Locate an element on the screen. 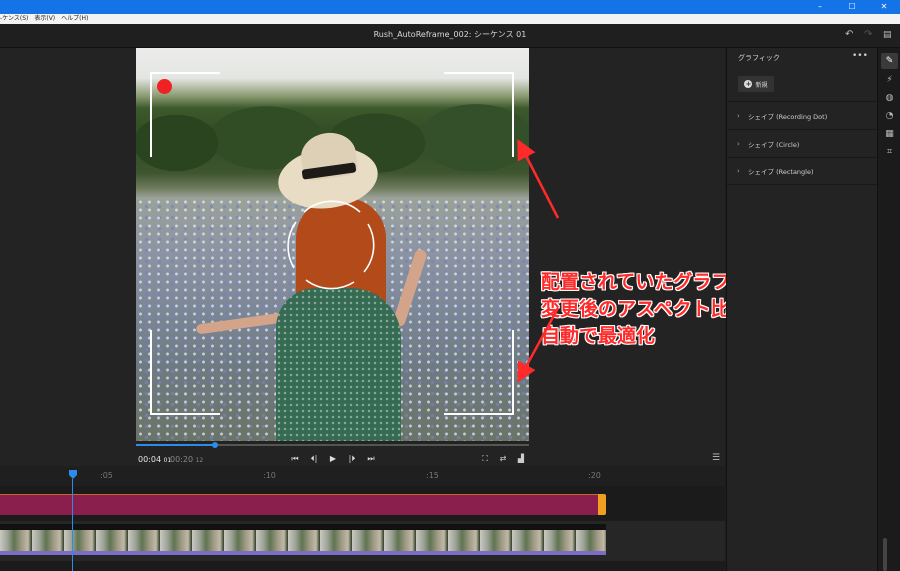 The height and width of the screenshot is (571, 900). monitor-right-controls: ⛶ ⇄ ▟ is located at coordinates (503, 459).